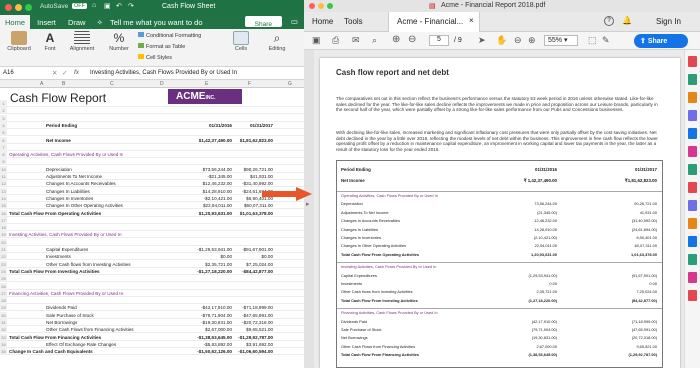 The width and height of the screenshot is (700, 368). Describe the element at coordinates (532, 40) in the screenshot. I see `zoom-in-icon: ⊕` at that location.